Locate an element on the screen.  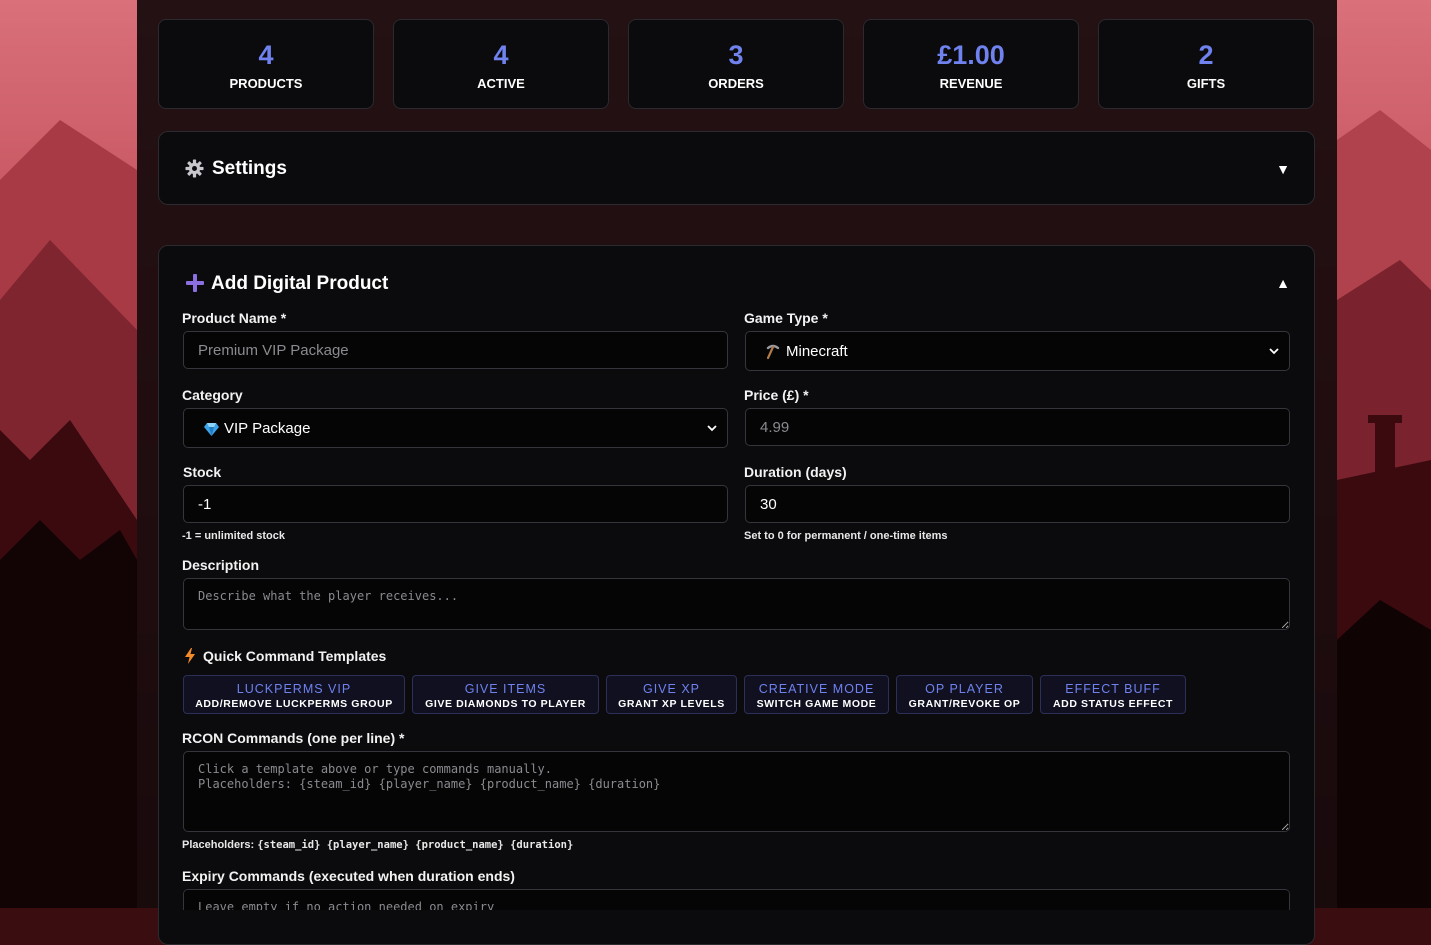
category-value: VIP Package is located at coordinates (267, 428).